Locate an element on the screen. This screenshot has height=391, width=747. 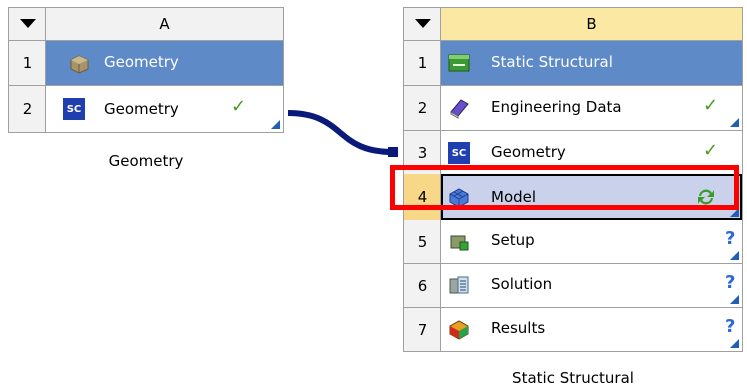
system-a-header: A is located at coordinates (146, 24).